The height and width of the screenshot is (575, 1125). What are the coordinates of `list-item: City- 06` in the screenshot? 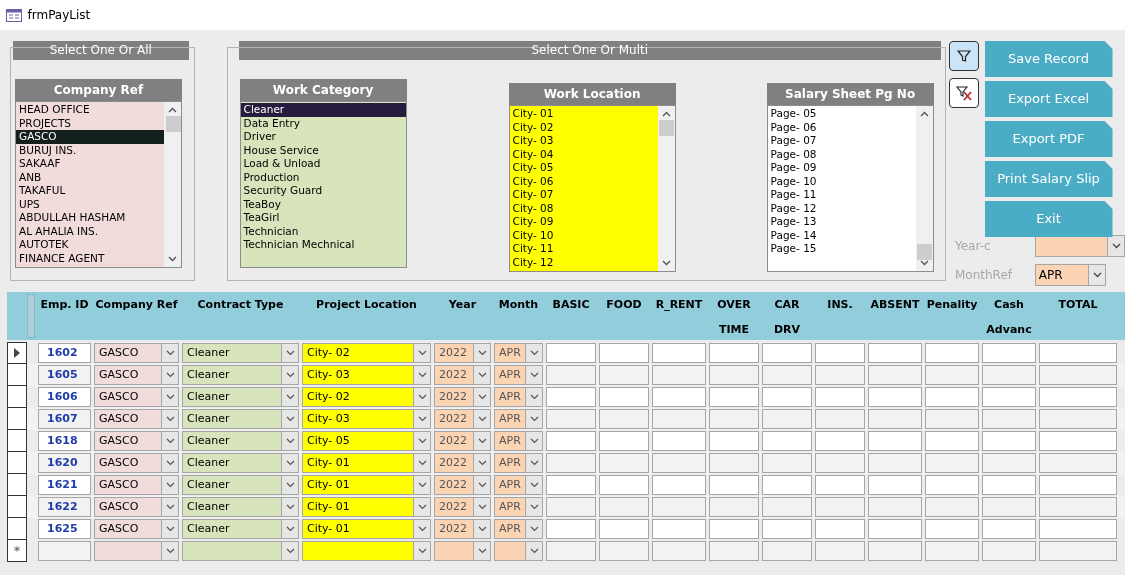 It's located at (583, 181).